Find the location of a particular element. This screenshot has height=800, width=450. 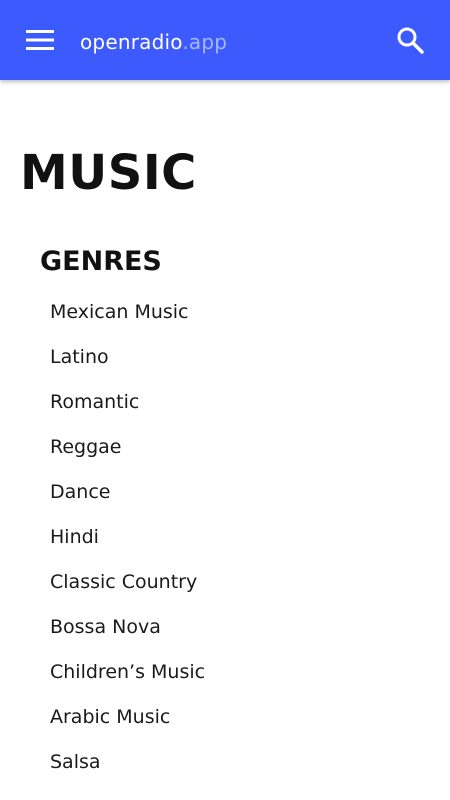

genre-item: Salsa is located at coordinates (127, 770).